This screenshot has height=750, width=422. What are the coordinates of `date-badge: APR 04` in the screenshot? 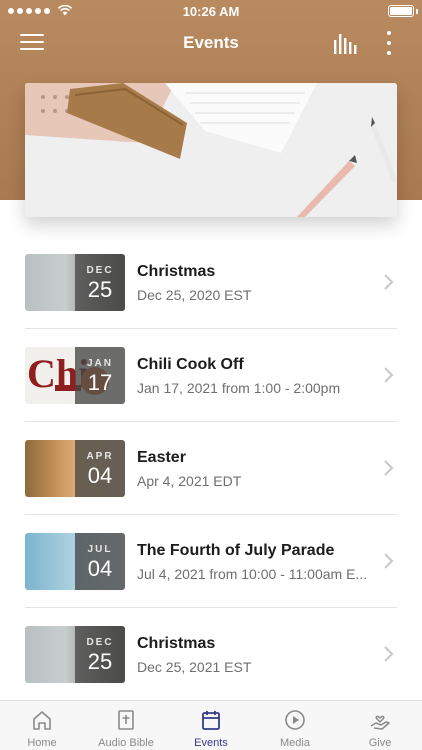 It's located at (100, 468).